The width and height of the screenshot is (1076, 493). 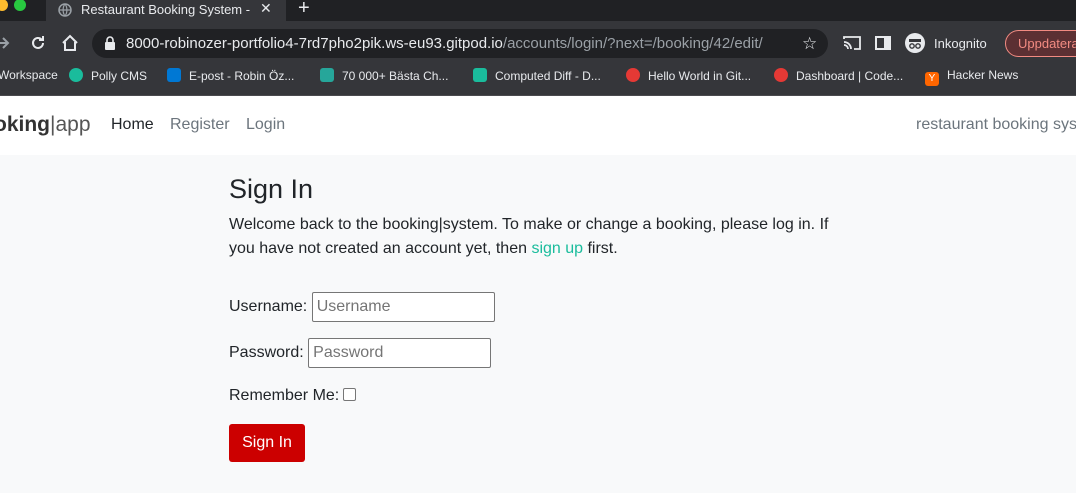 What do you see at coordinates (932, 79) in the screenshot?
I see `hacker-news-icon: Y` at bounding box center [932, 79].